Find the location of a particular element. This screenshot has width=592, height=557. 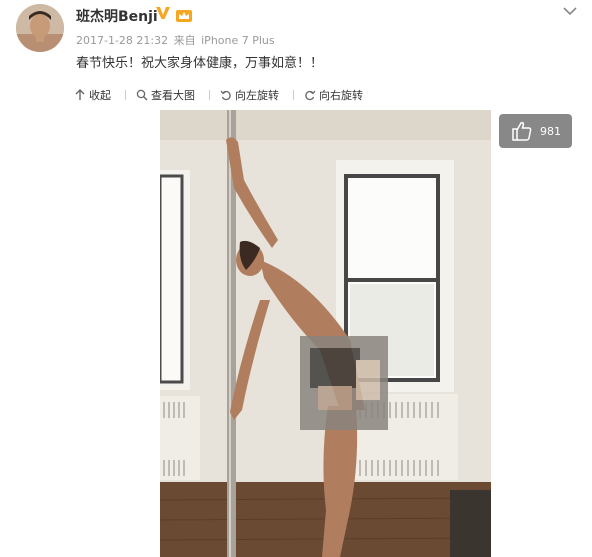

magnifier-icon is located at coordinates (142, 95).